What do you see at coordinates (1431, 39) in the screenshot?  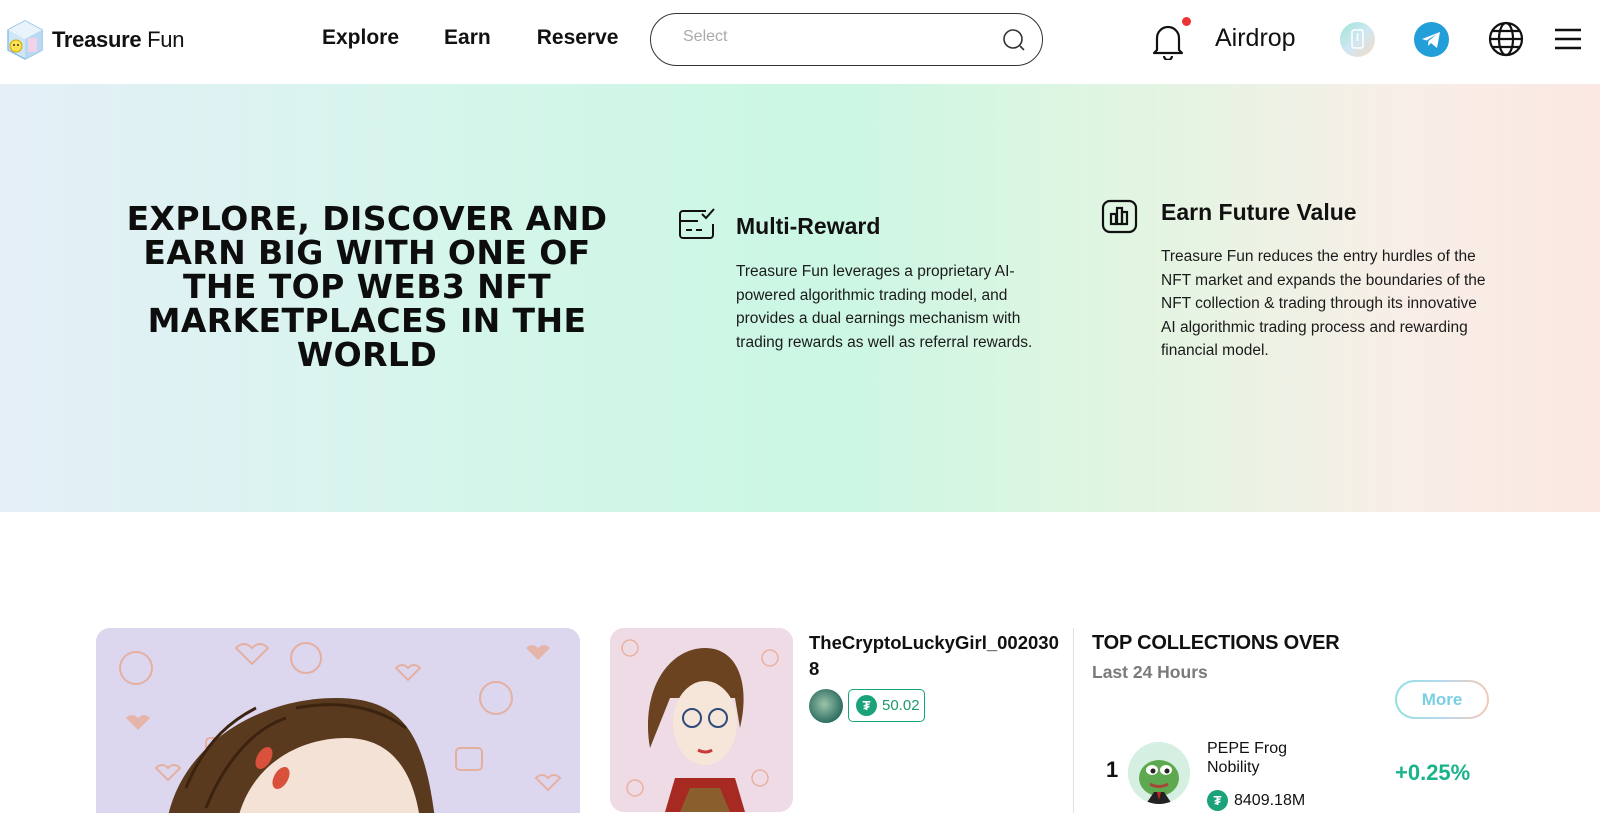 I see `telegram-icon` at bounding box center [1431, 39].